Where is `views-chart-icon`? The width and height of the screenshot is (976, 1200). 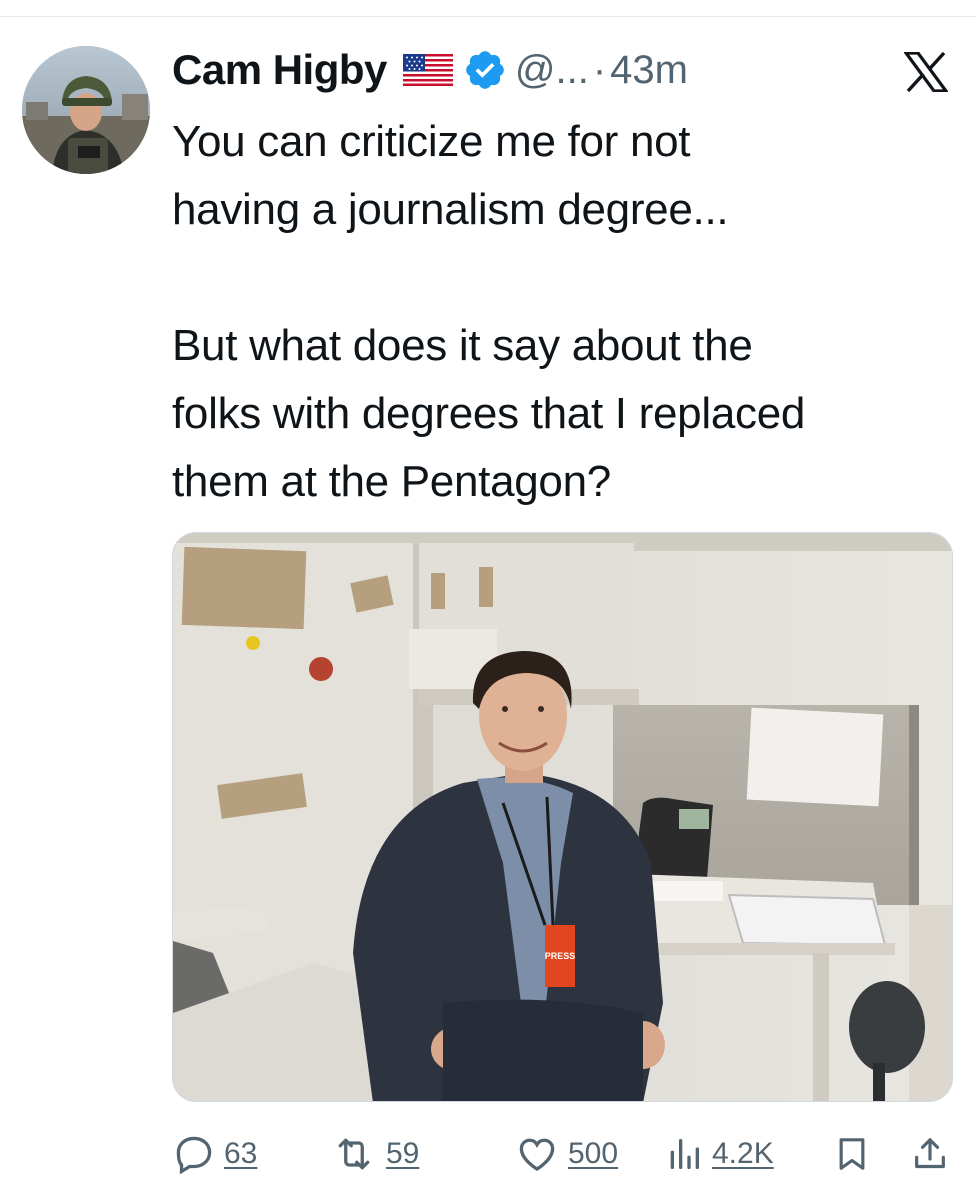
views-chart-icon is located at coordinates (684, 1154).